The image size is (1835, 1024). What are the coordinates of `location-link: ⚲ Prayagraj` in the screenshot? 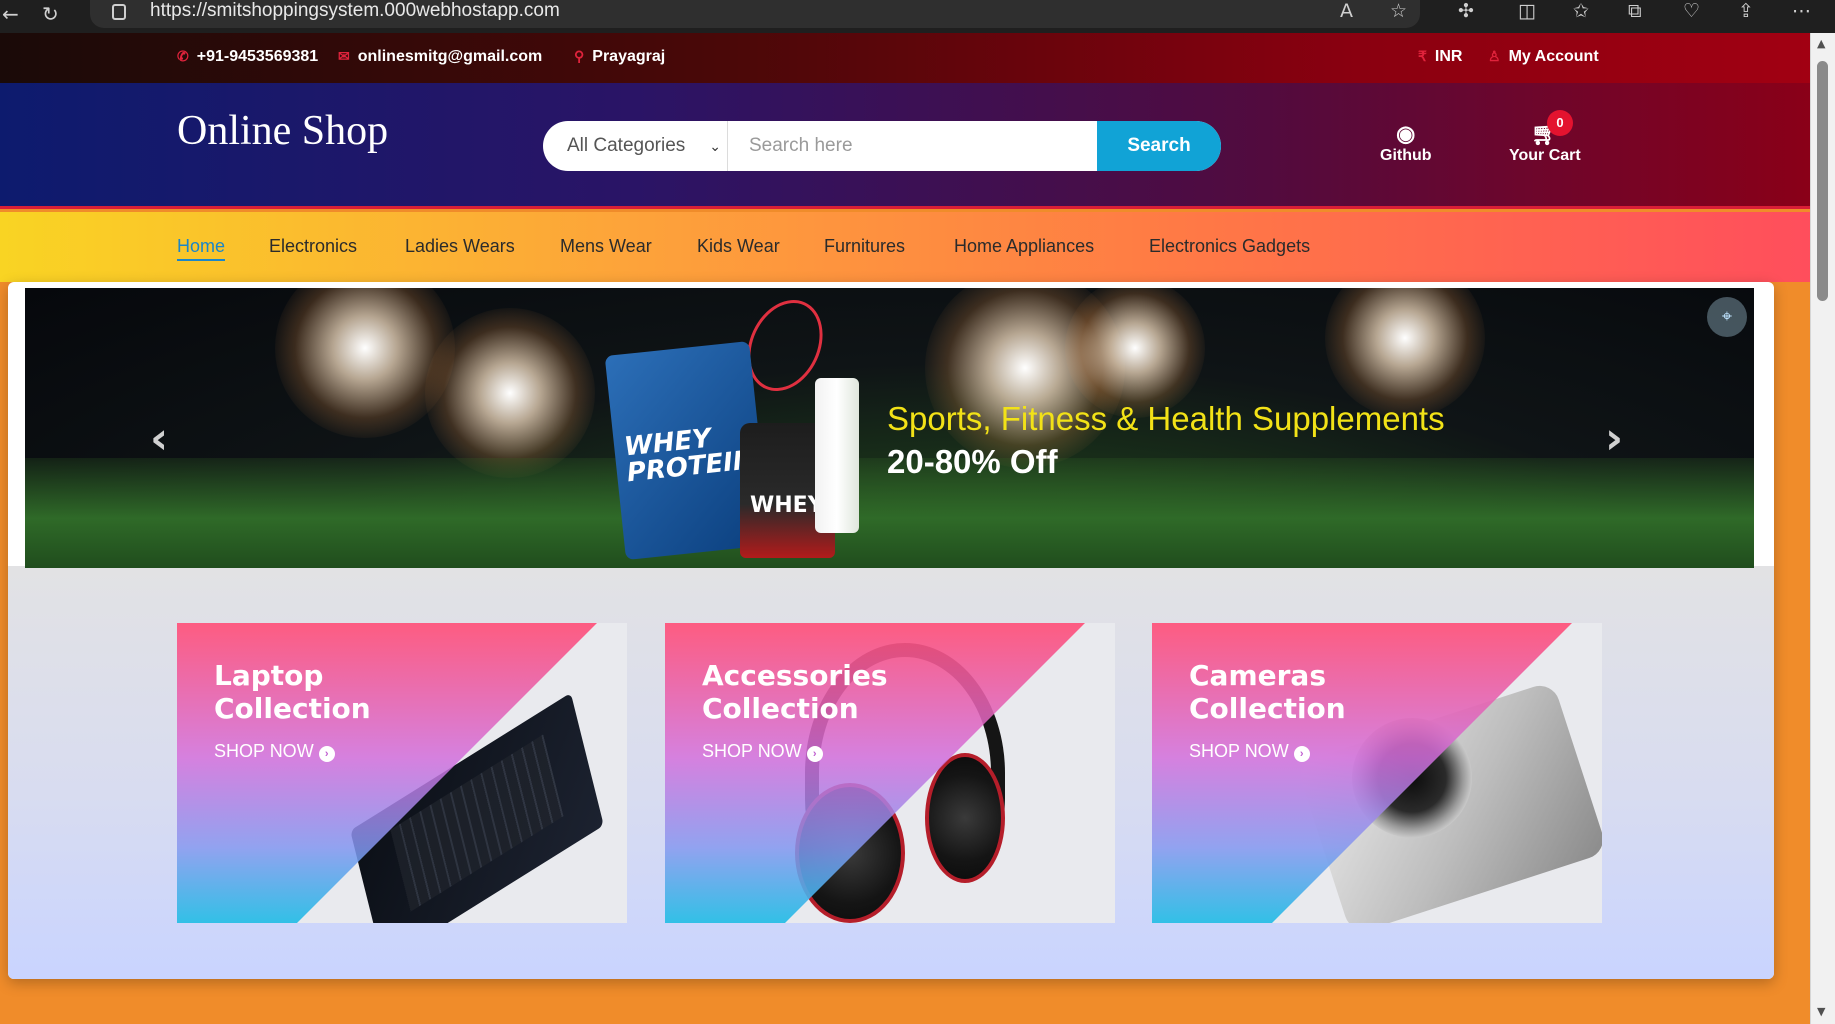 It's located at (619, 57).